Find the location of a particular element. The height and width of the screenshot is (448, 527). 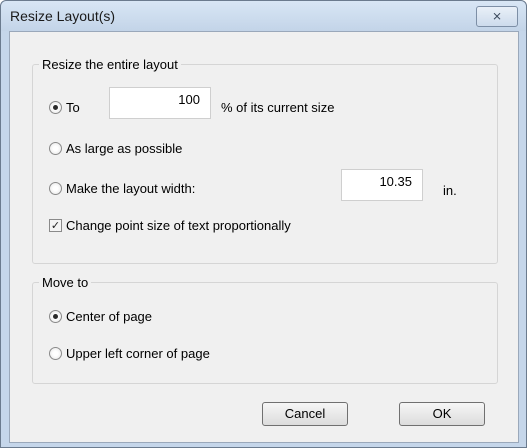

width-unit: in. is located at coordinates (450, 190).